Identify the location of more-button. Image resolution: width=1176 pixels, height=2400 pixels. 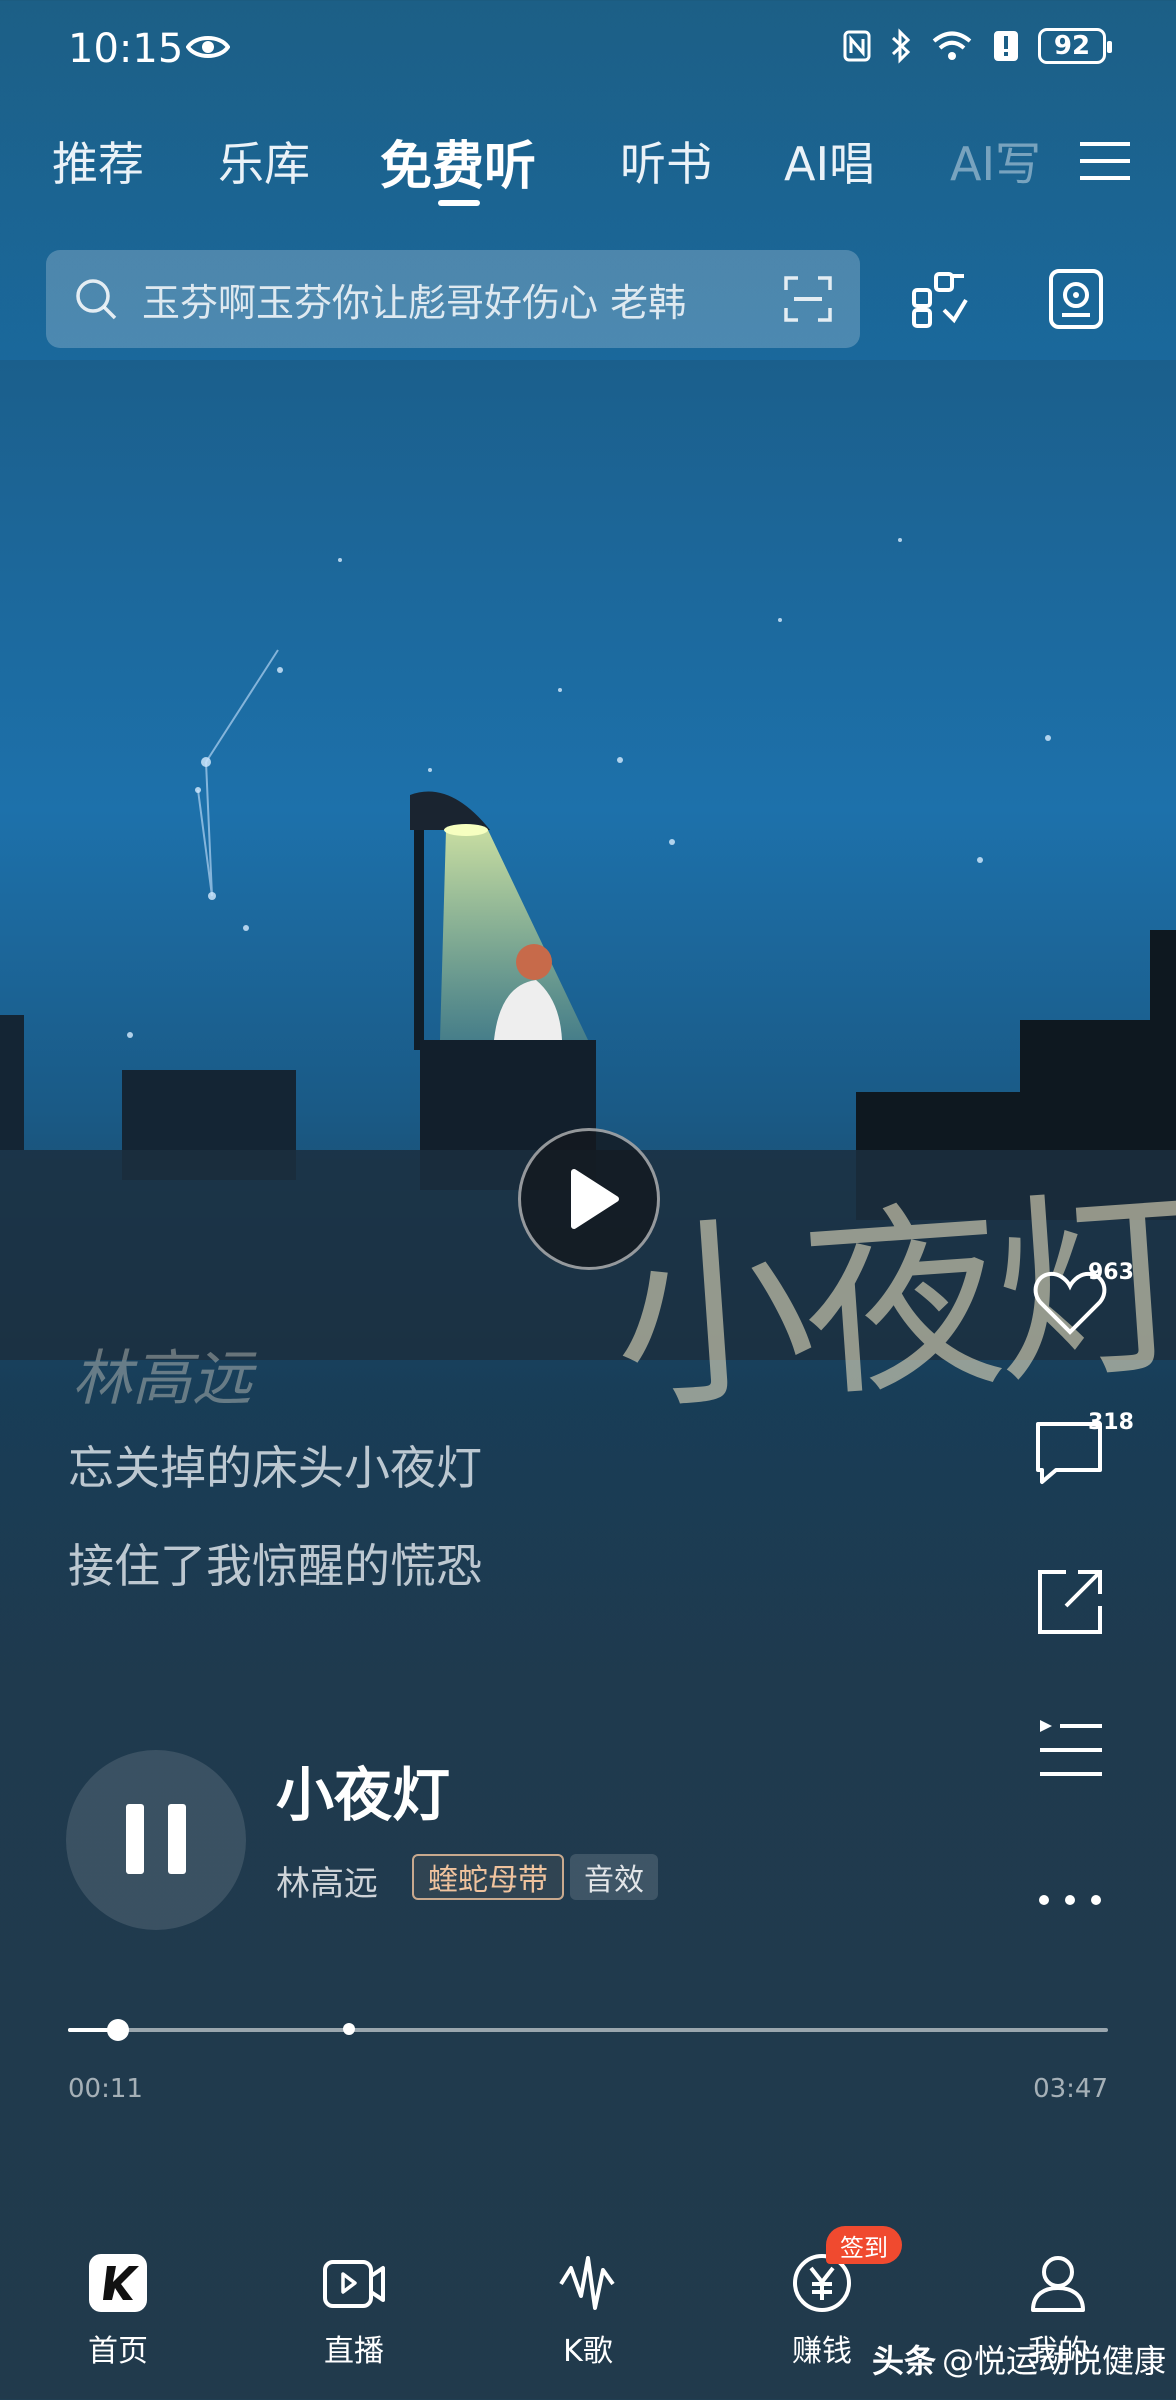
(1070, 1902).